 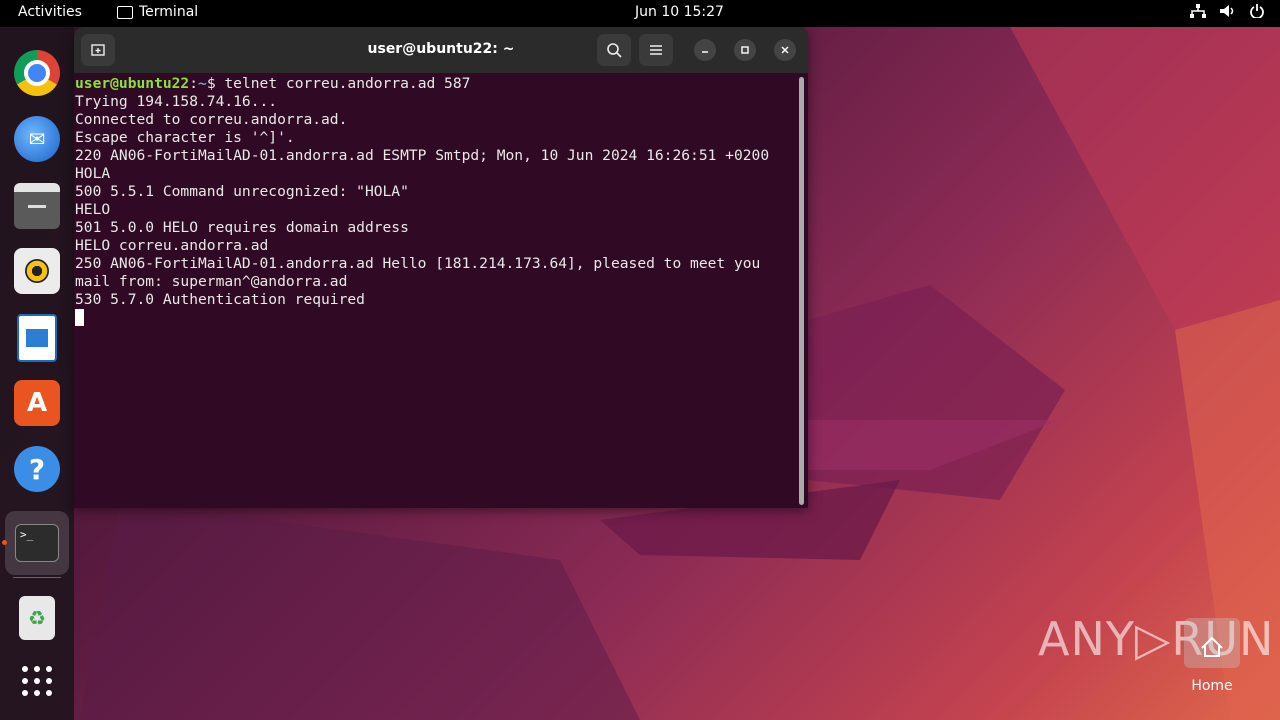 I want to click on power-icon, so click(x=1257, y=13).